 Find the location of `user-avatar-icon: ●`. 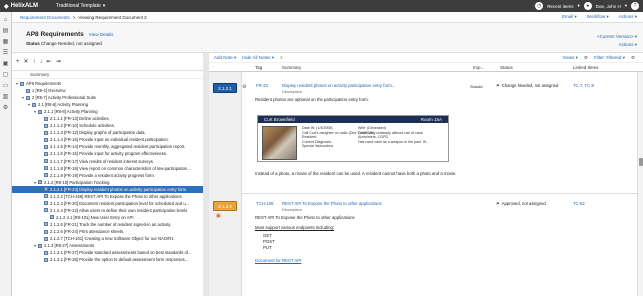

user-avatar-icon: ● is located at coordinates (587, 6).